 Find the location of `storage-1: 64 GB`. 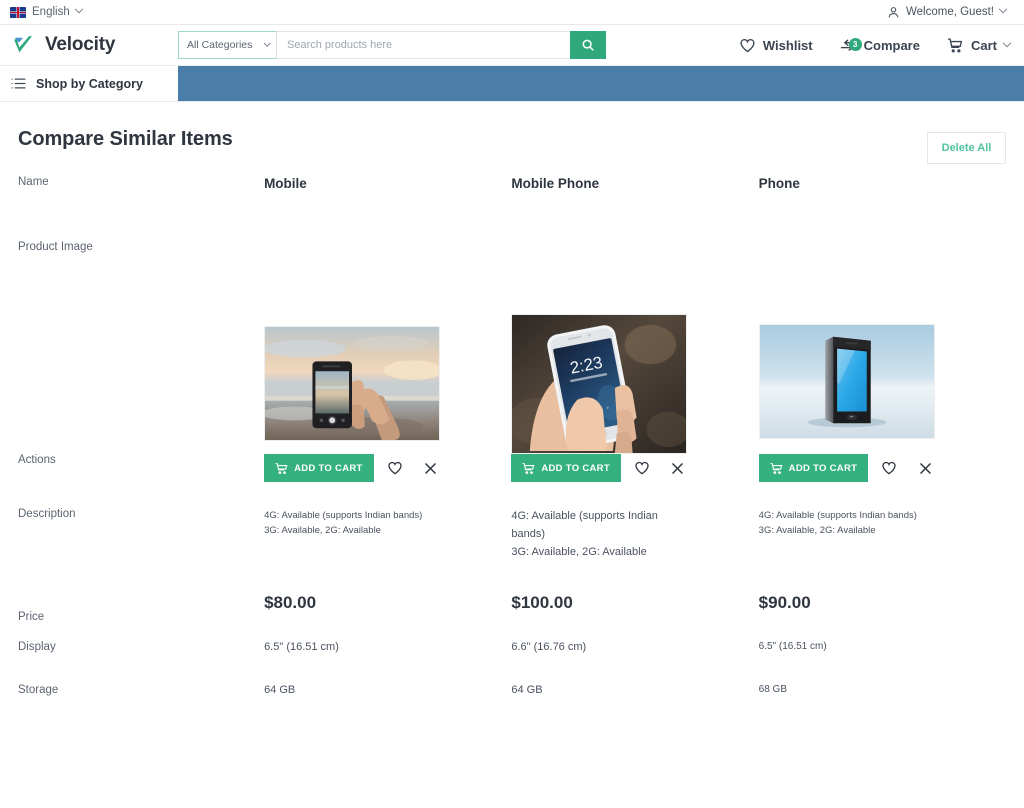

storage-1: 64 GB is located at coordinates (280, 690).